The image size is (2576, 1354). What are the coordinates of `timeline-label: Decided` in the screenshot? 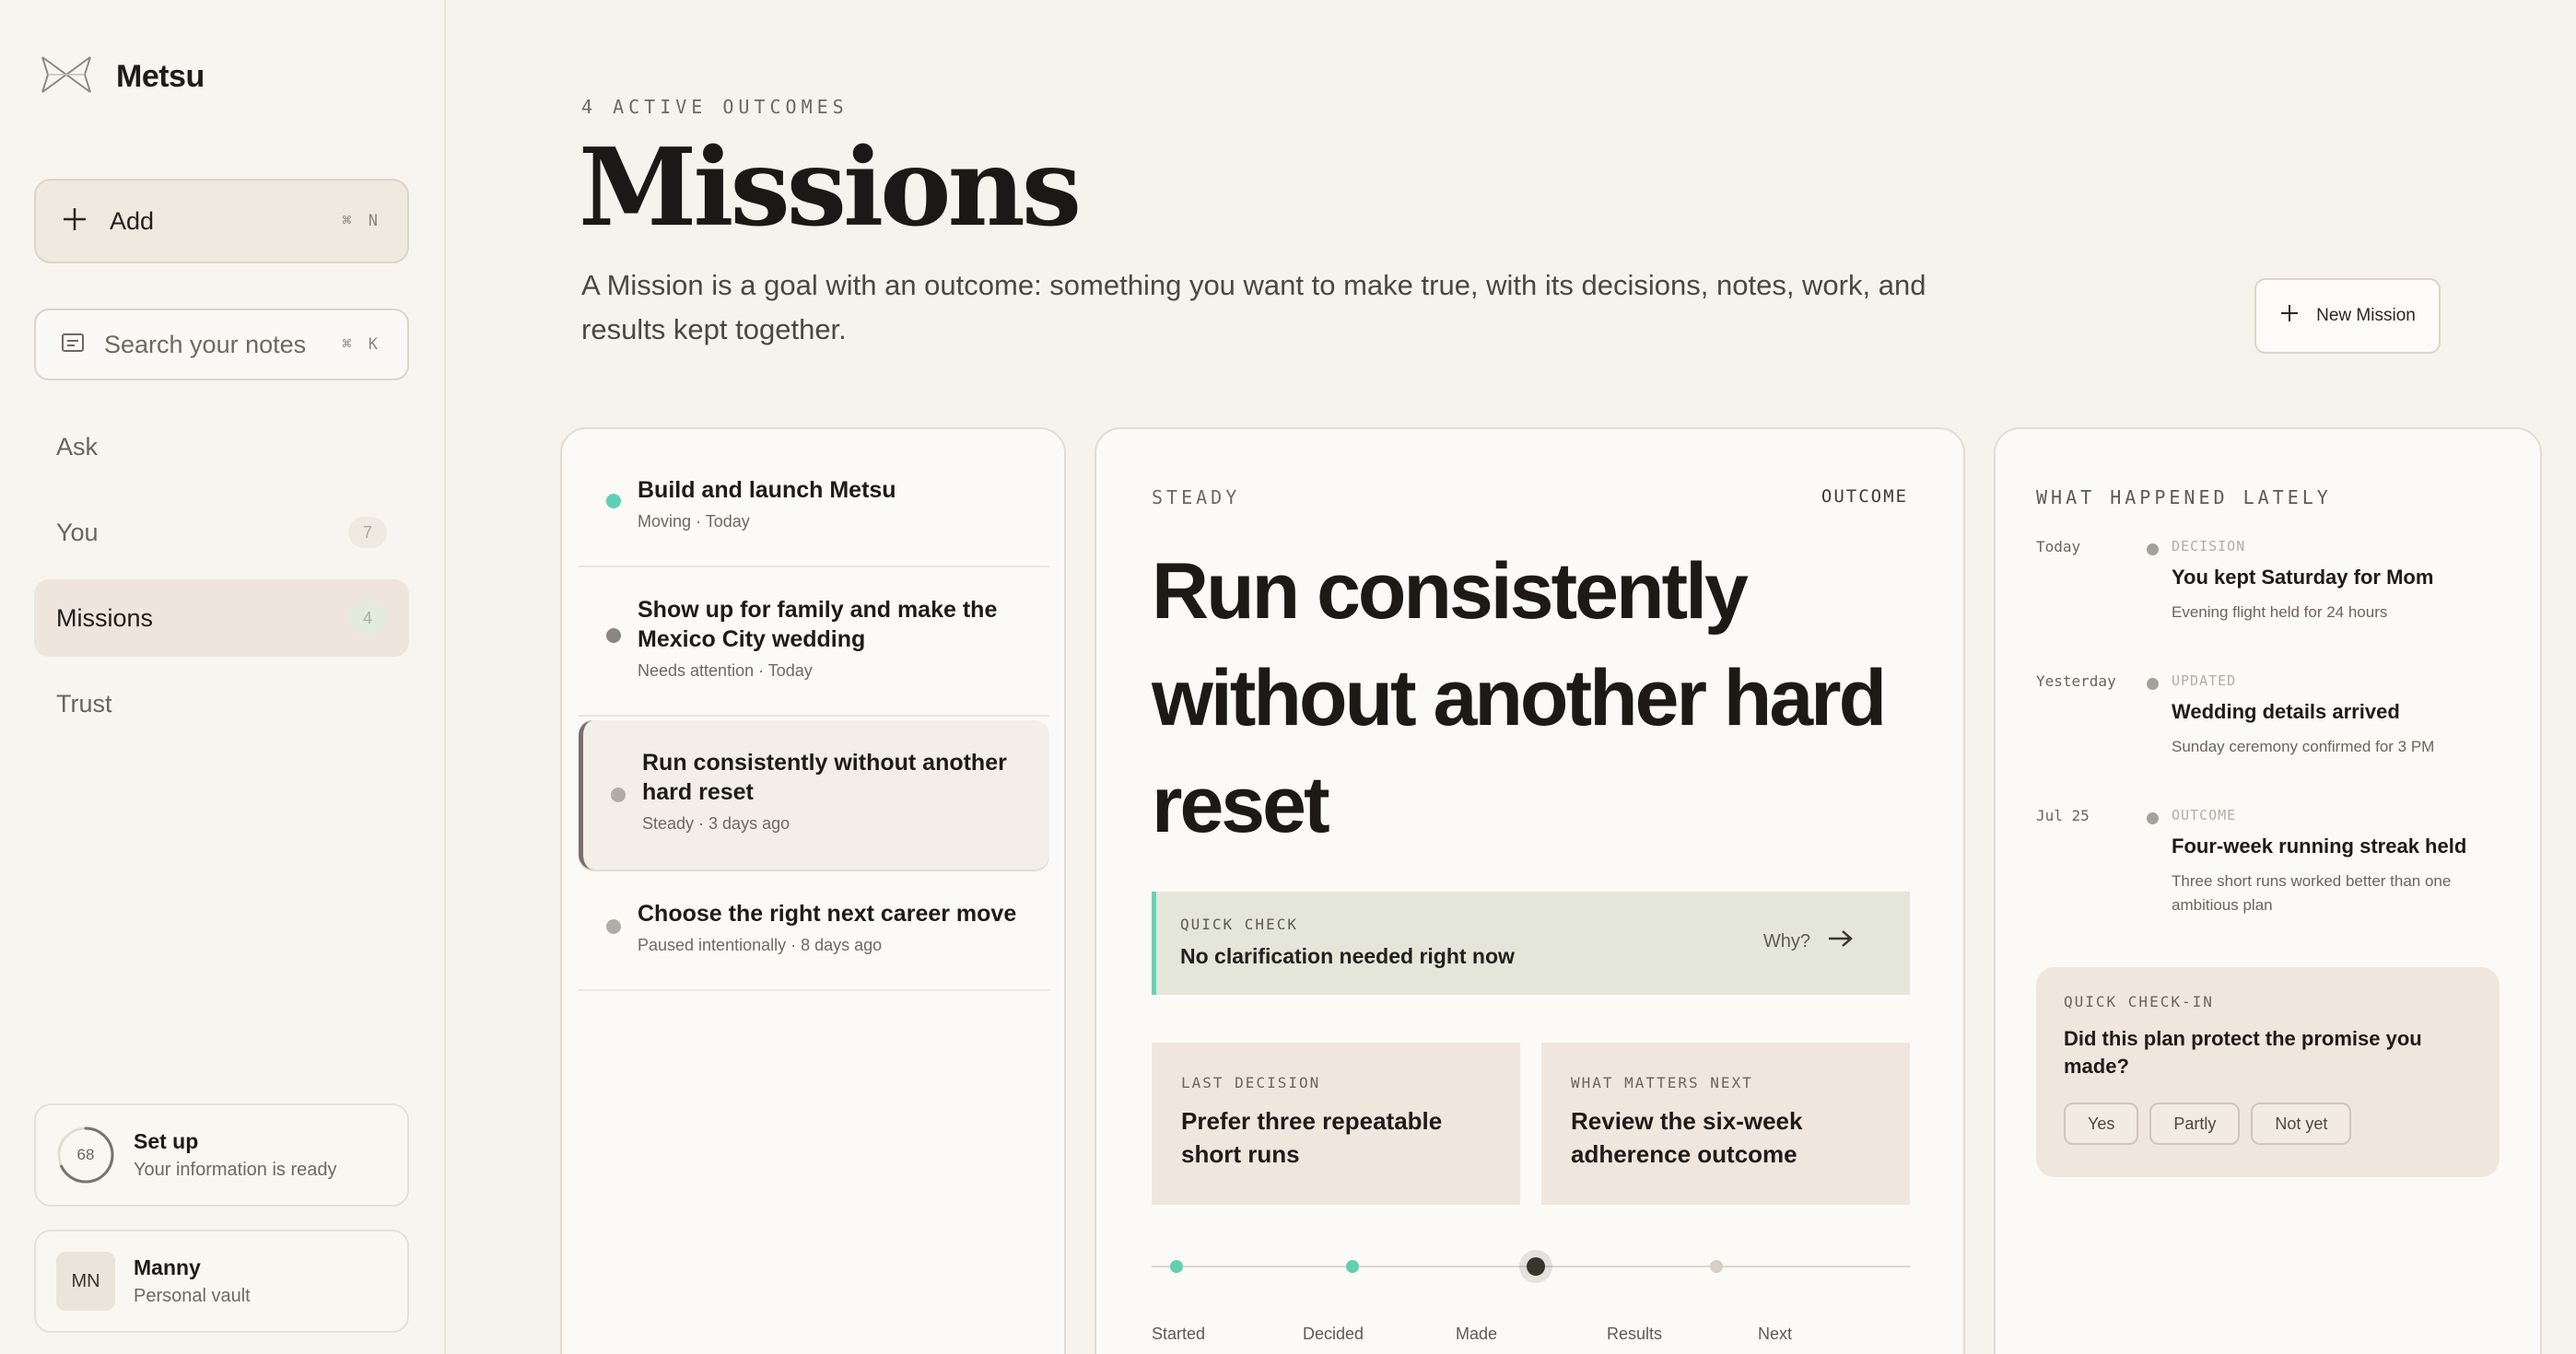 It's located at (1333, 1334).